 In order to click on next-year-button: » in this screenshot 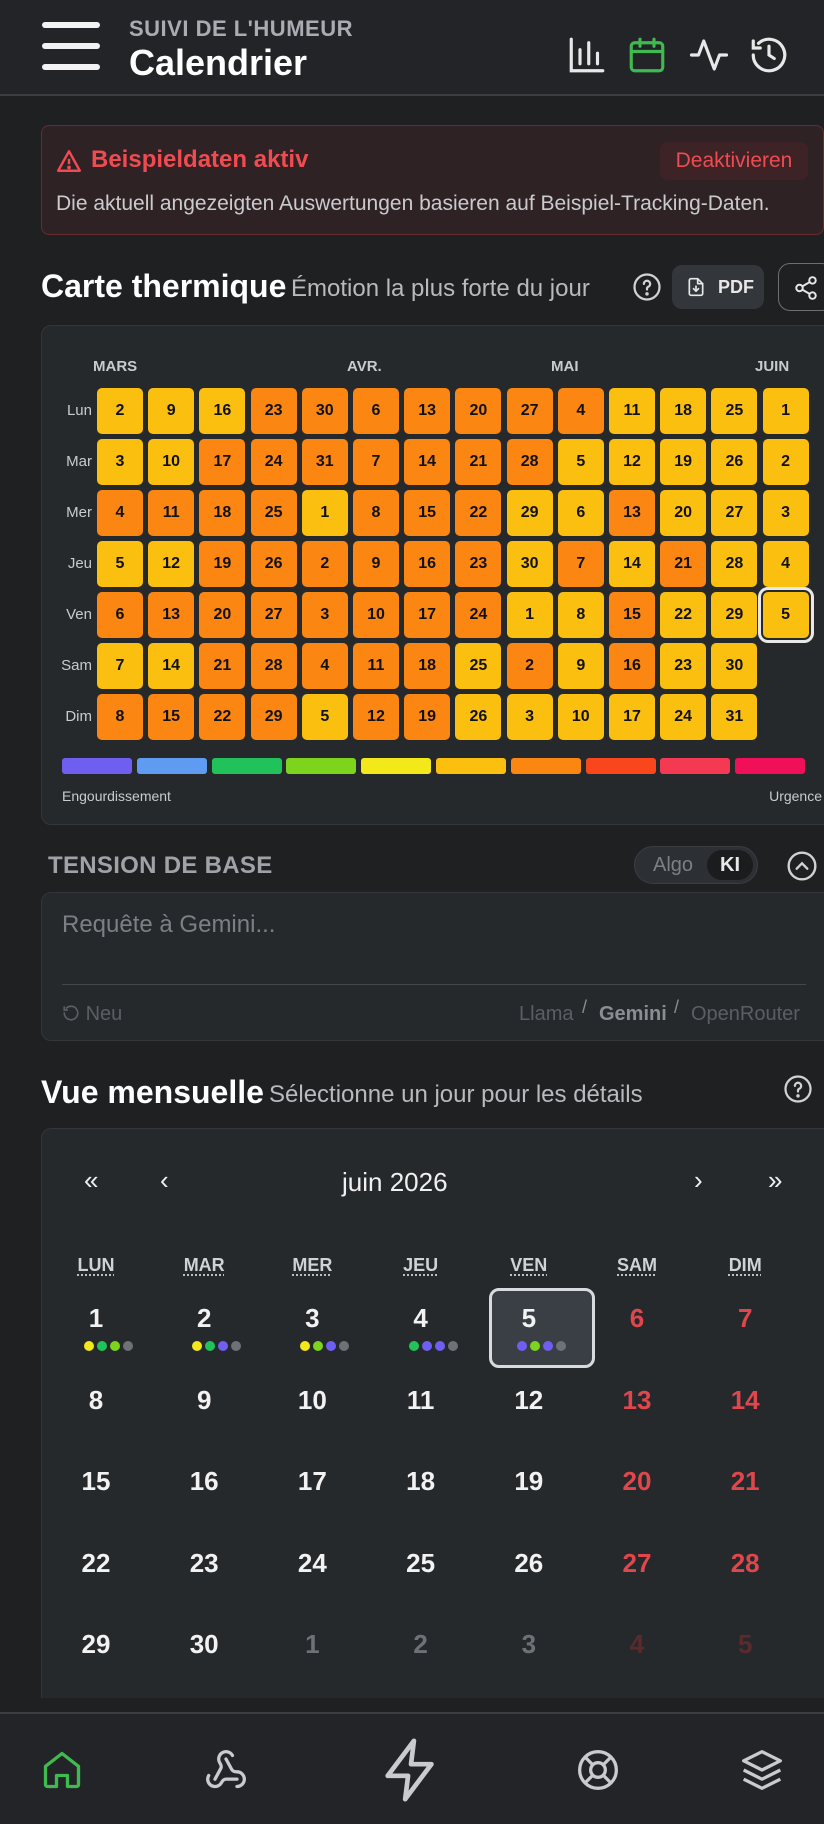, I will do `click(775, 1180)`.